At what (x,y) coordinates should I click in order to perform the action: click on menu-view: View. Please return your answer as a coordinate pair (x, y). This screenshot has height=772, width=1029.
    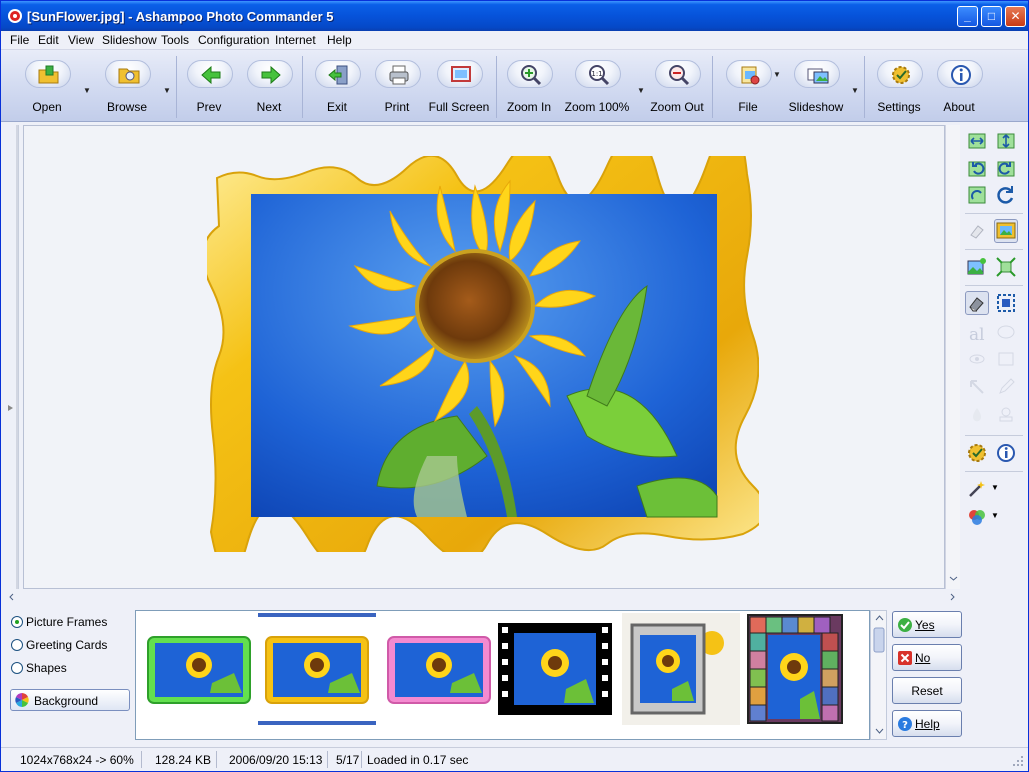
    Looking at the image, I should click on (81, 40).